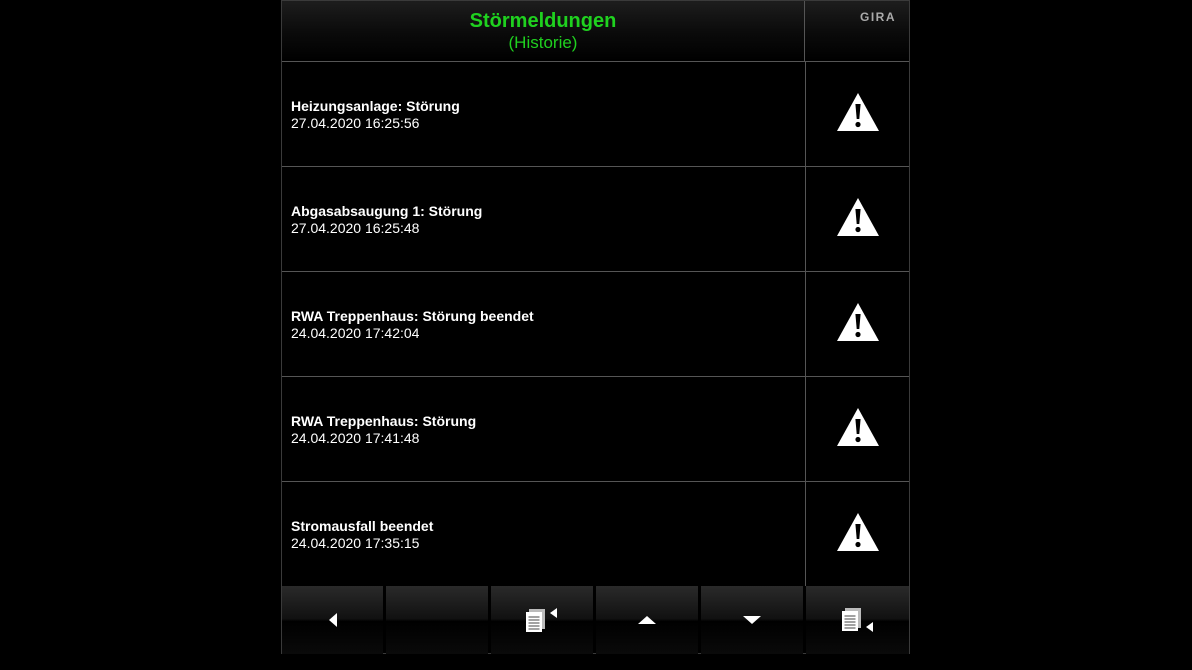  Describe the element at coordinates (355, 228) in the screenshot. I see `message-timestamp: 27.04.2020 16:25:48` at that location.